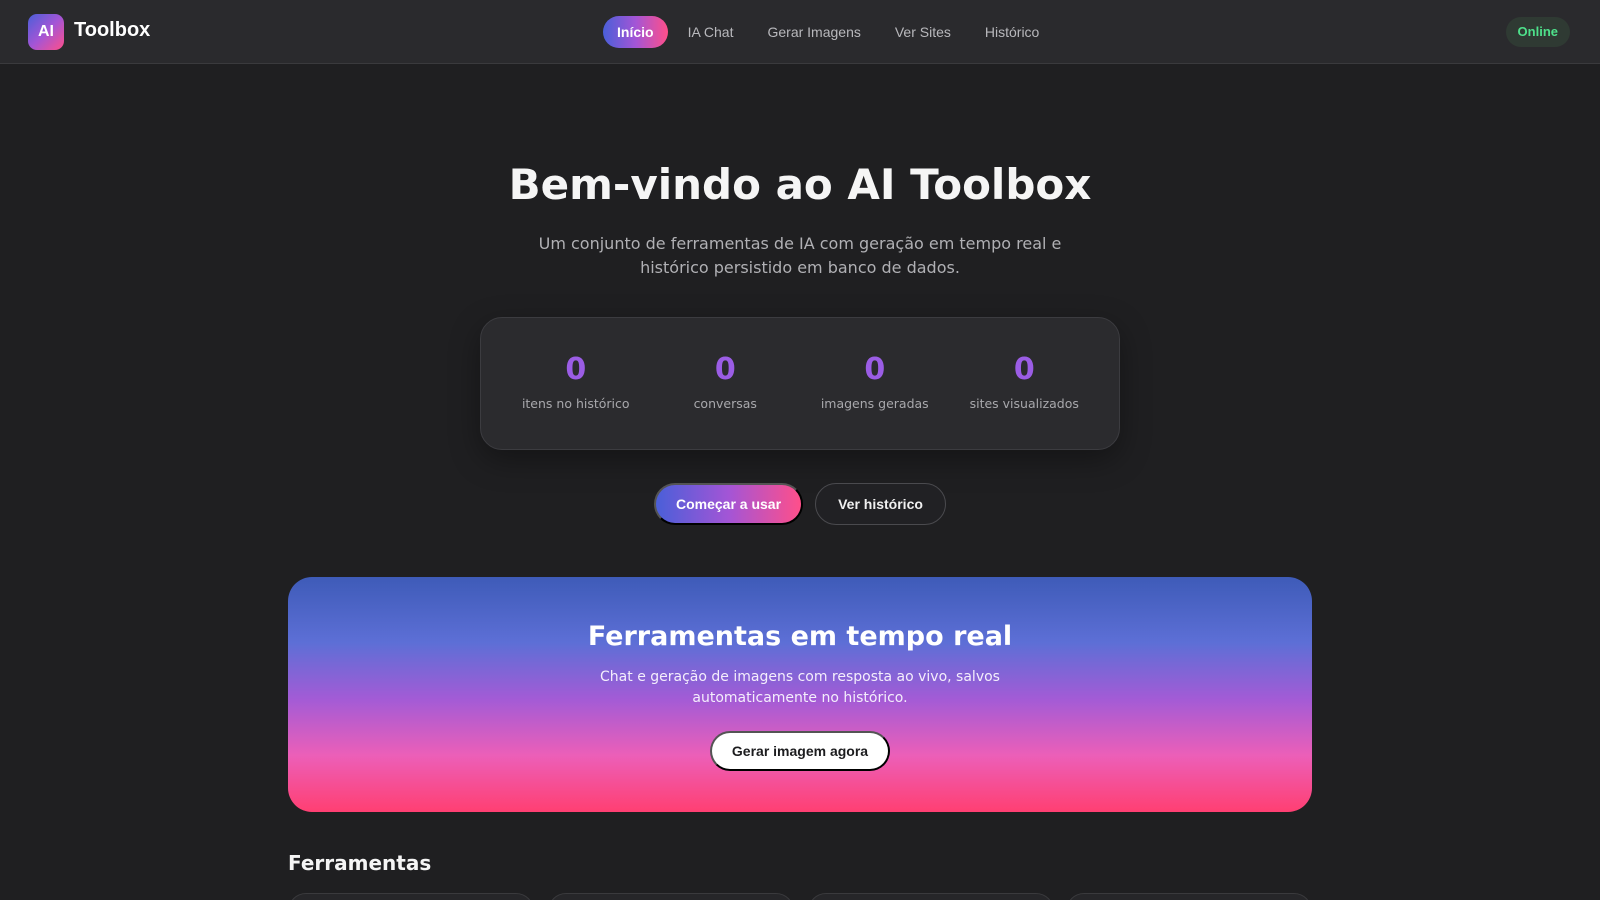 Image resolution: width=1600 pixels, height=900 pixels. What do you see at coordinates (800, 636) in the screenshot?
I see `banner-title: Ferramentas em tempo real` at bounding box center [800, 636].